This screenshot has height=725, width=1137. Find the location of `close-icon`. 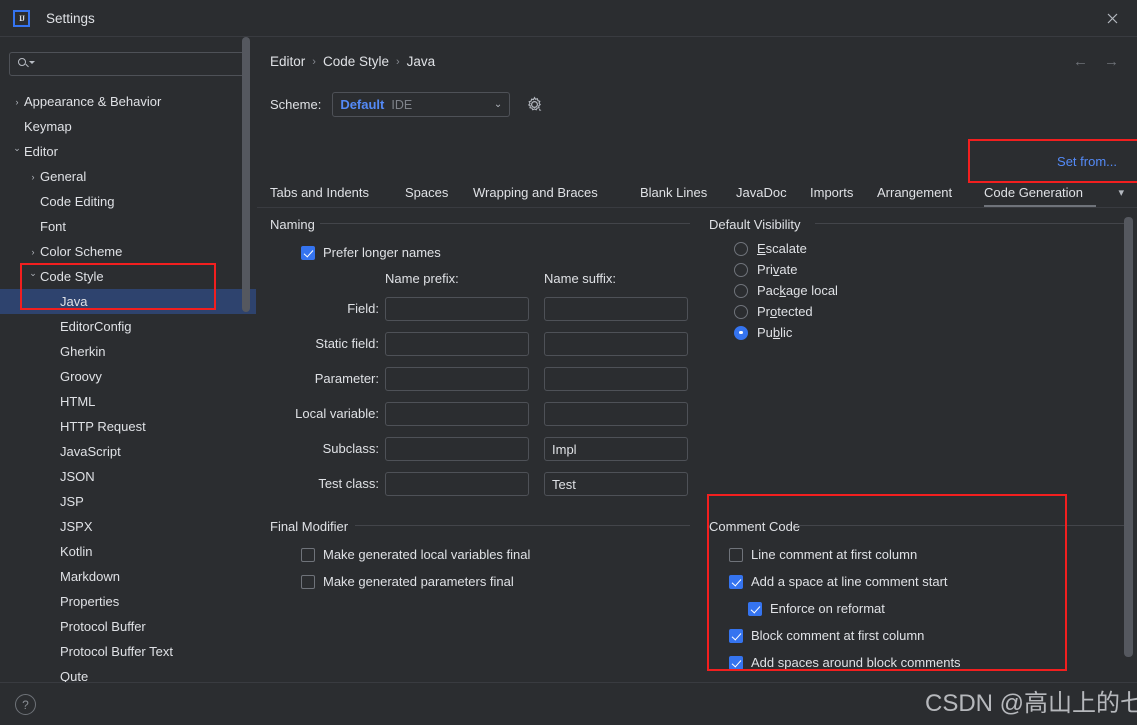

close-icon is located at coordinates (1112, 18).